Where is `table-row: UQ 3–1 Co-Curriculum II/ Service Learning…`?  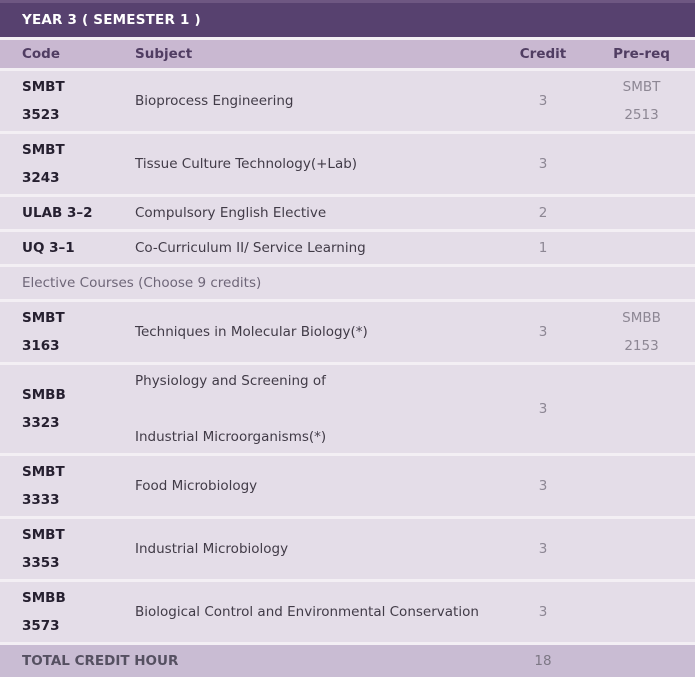
table-row: UQ 3–1 Co-Curriculum II/ Service Learning… is located at coordinates (347, 247).